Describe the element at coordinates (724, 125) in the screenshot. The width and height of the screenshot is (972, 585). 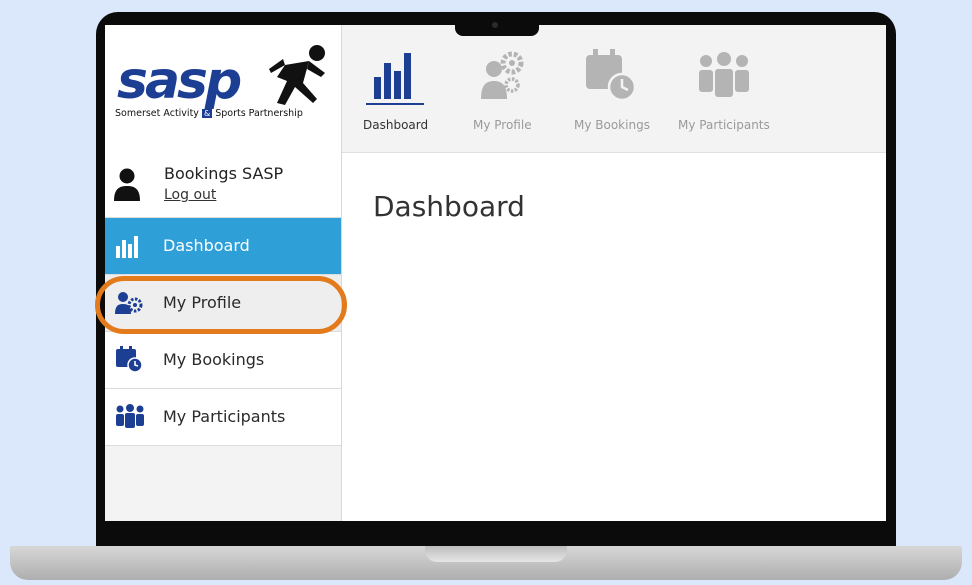
I see `tab-label: My Participants` at that location.